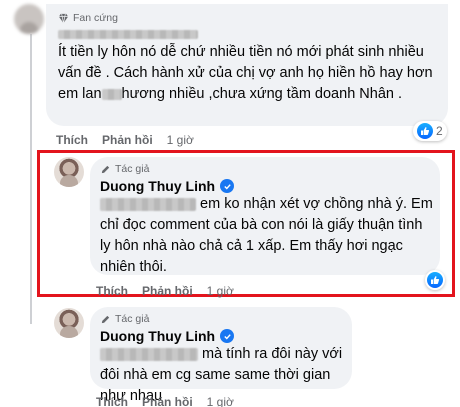  What do you see at coordinates (63, 18) in the screenshot?
I see `diamond-icon` at bounding box center [63, 18].